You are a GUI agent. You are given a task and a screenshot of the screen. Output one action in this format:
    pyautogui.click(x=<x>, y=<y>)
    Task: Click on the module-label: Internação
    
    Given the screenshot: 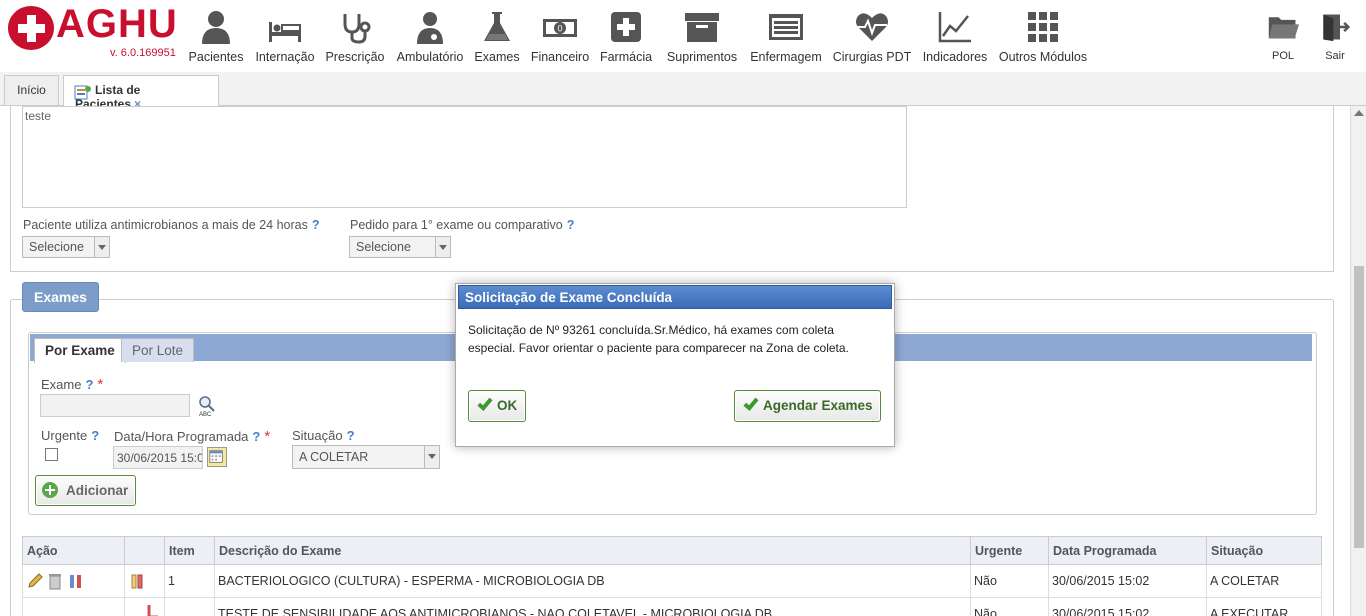 What is the action you would take?
    pyautogui.click(x=285, y=57)
    